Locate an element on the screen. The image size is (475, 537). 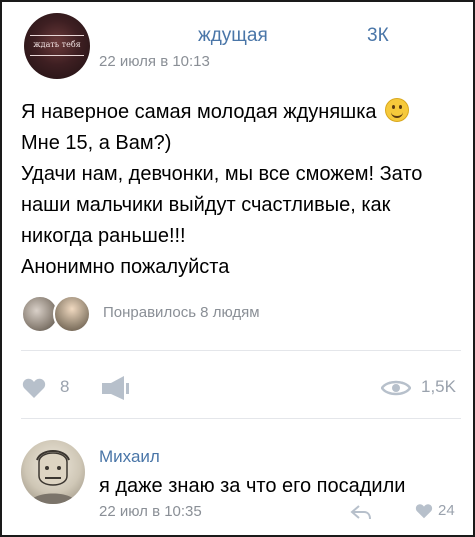
post-line: Анонимно пожалуйста is located at coordinates (125, 267).